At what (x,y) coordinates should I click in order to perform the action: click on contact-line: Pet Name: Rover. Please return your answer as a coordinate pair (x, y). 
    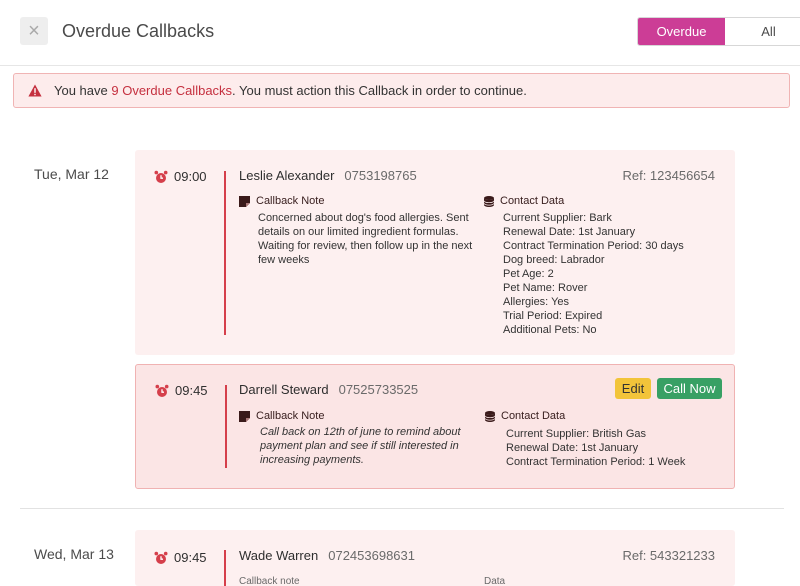
    Looking at the image, I should click on (545, 288).